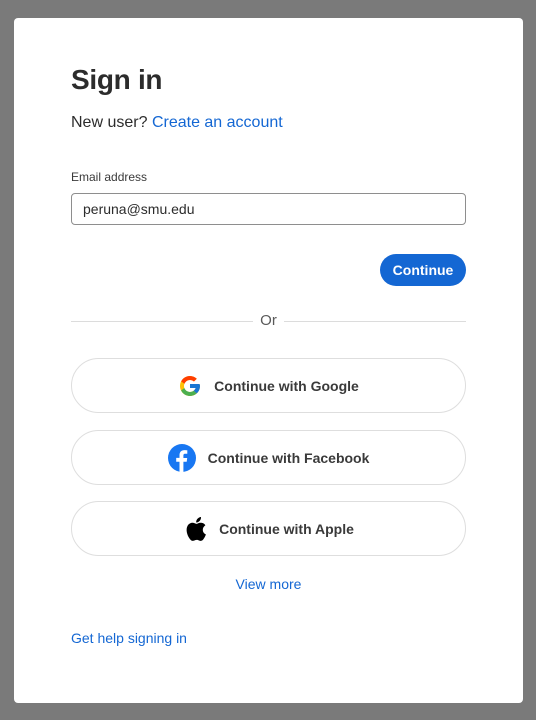 The image size is (536, 720). Describe the element at coordinates (109, 177) in the screenshot. I see `email-label: Email address` at that location.